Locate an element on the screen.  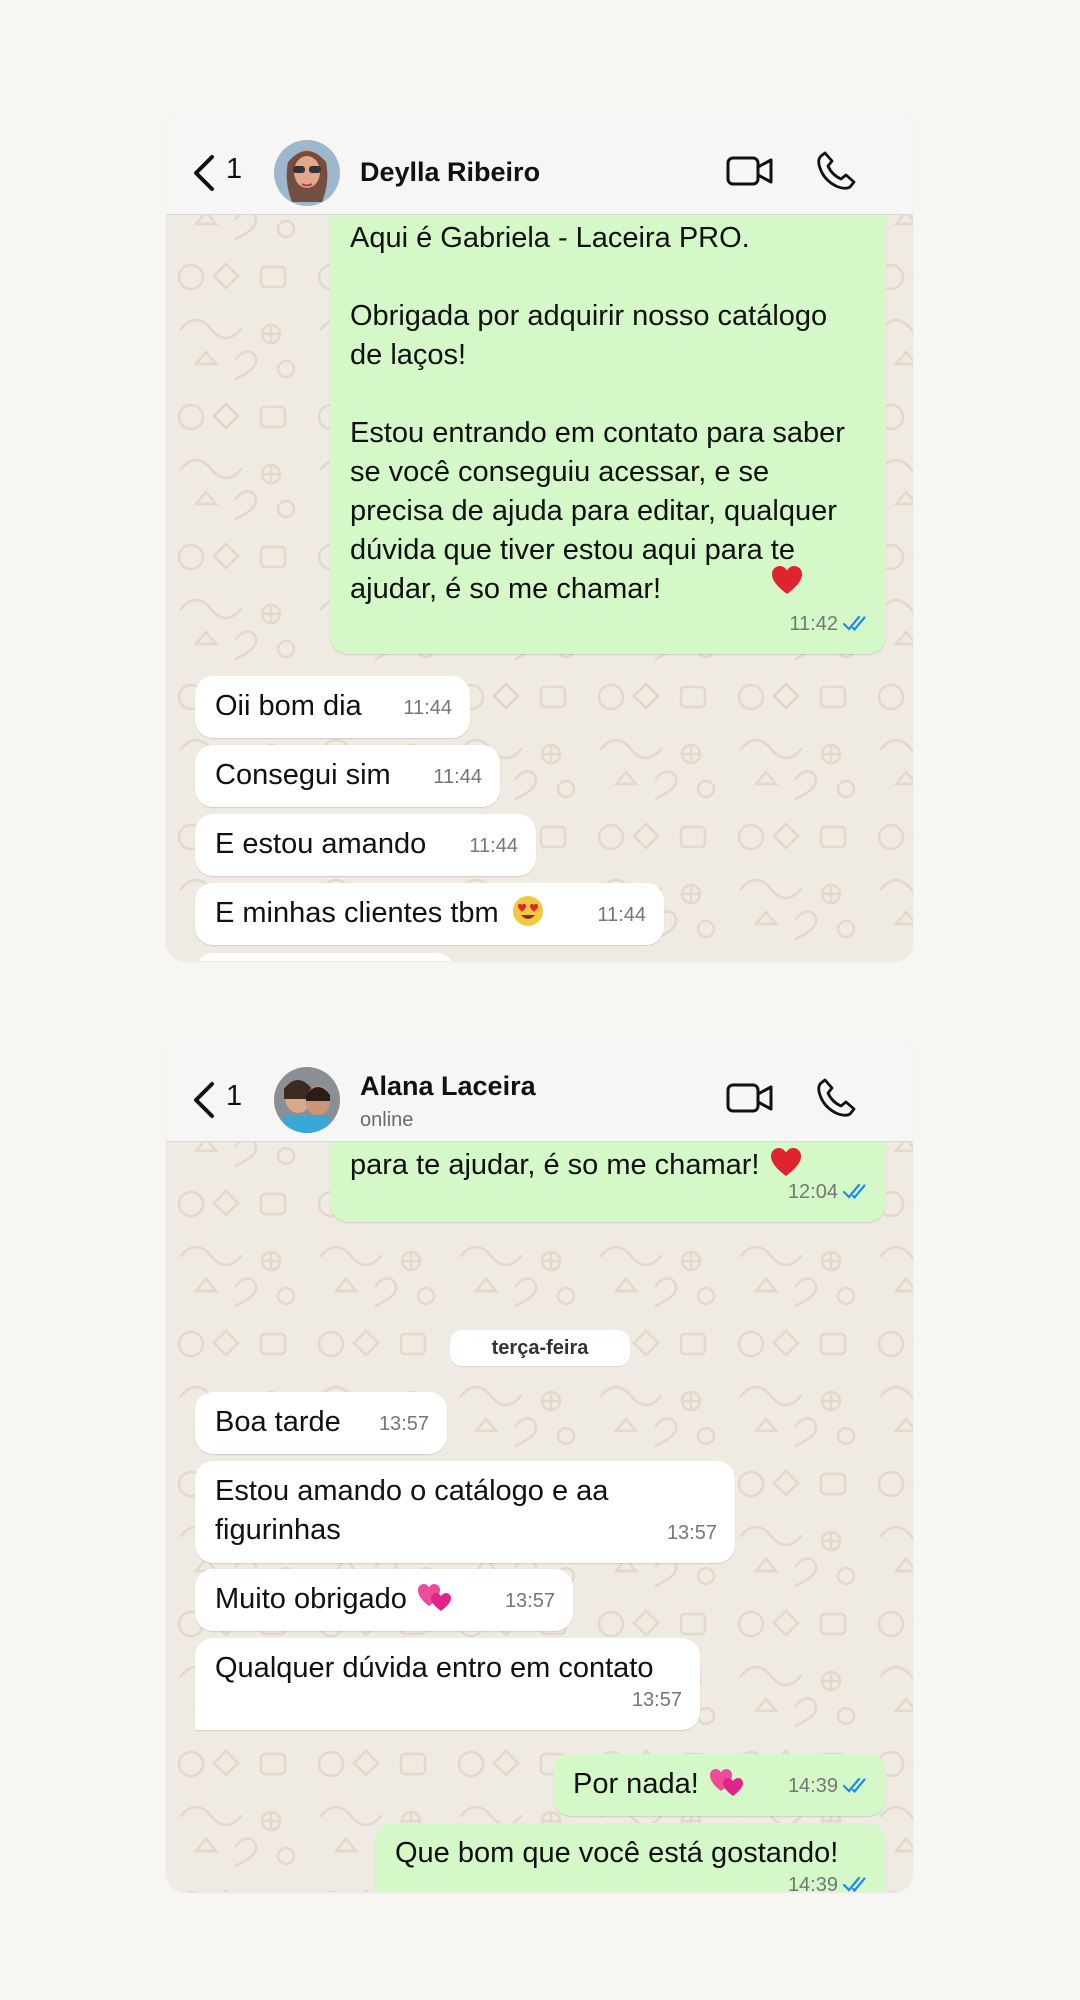
message-bubble-incoming: Boa tarde 13:57 is located at coordinates (321, 1423).